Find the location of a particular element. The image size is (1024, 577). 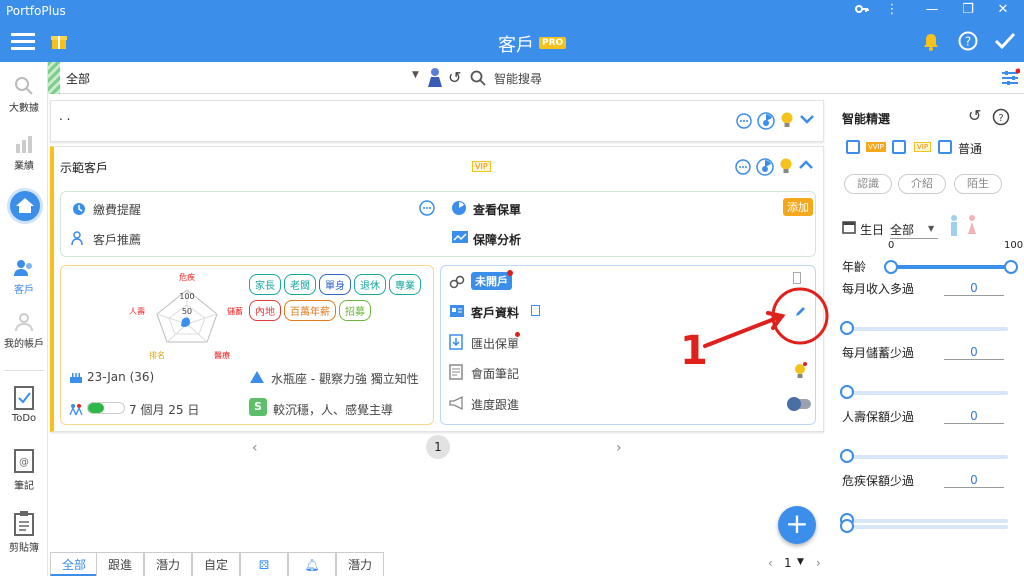

client-tag: 單身 is located at coordinates (335, 284).